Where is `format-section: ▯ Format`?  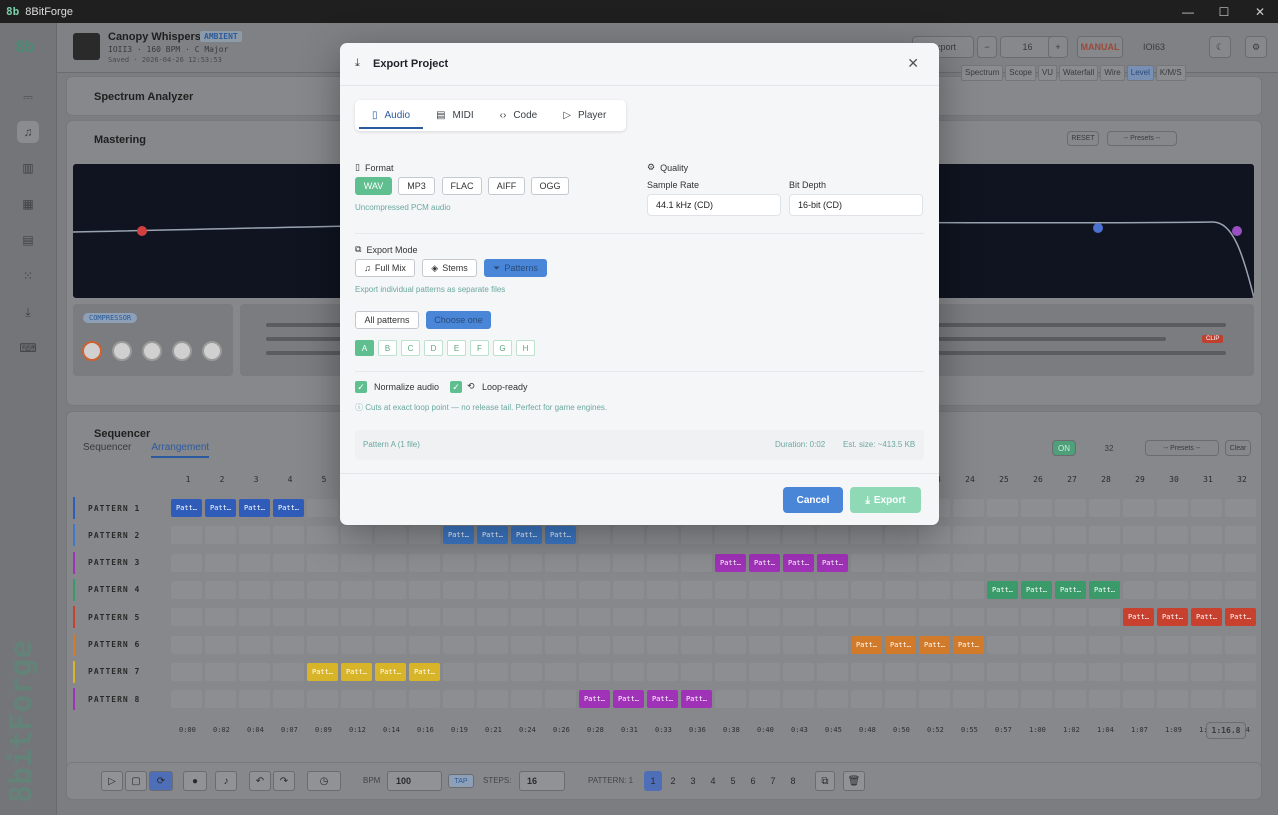 format-section: ▯ Format is located at coordinates (374, 167).